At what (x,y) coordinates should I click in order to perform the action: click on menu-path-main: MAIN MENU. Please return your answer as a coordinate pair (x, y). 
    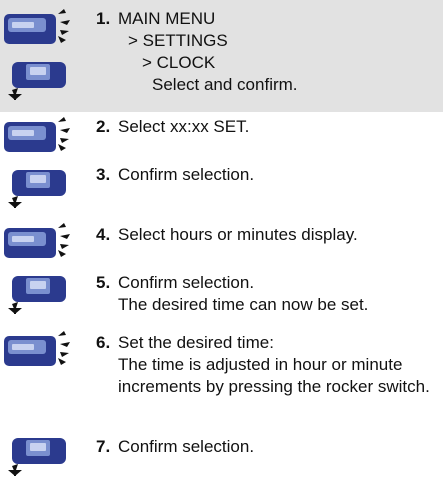
    Looking at the image, I should click on (167, 18).